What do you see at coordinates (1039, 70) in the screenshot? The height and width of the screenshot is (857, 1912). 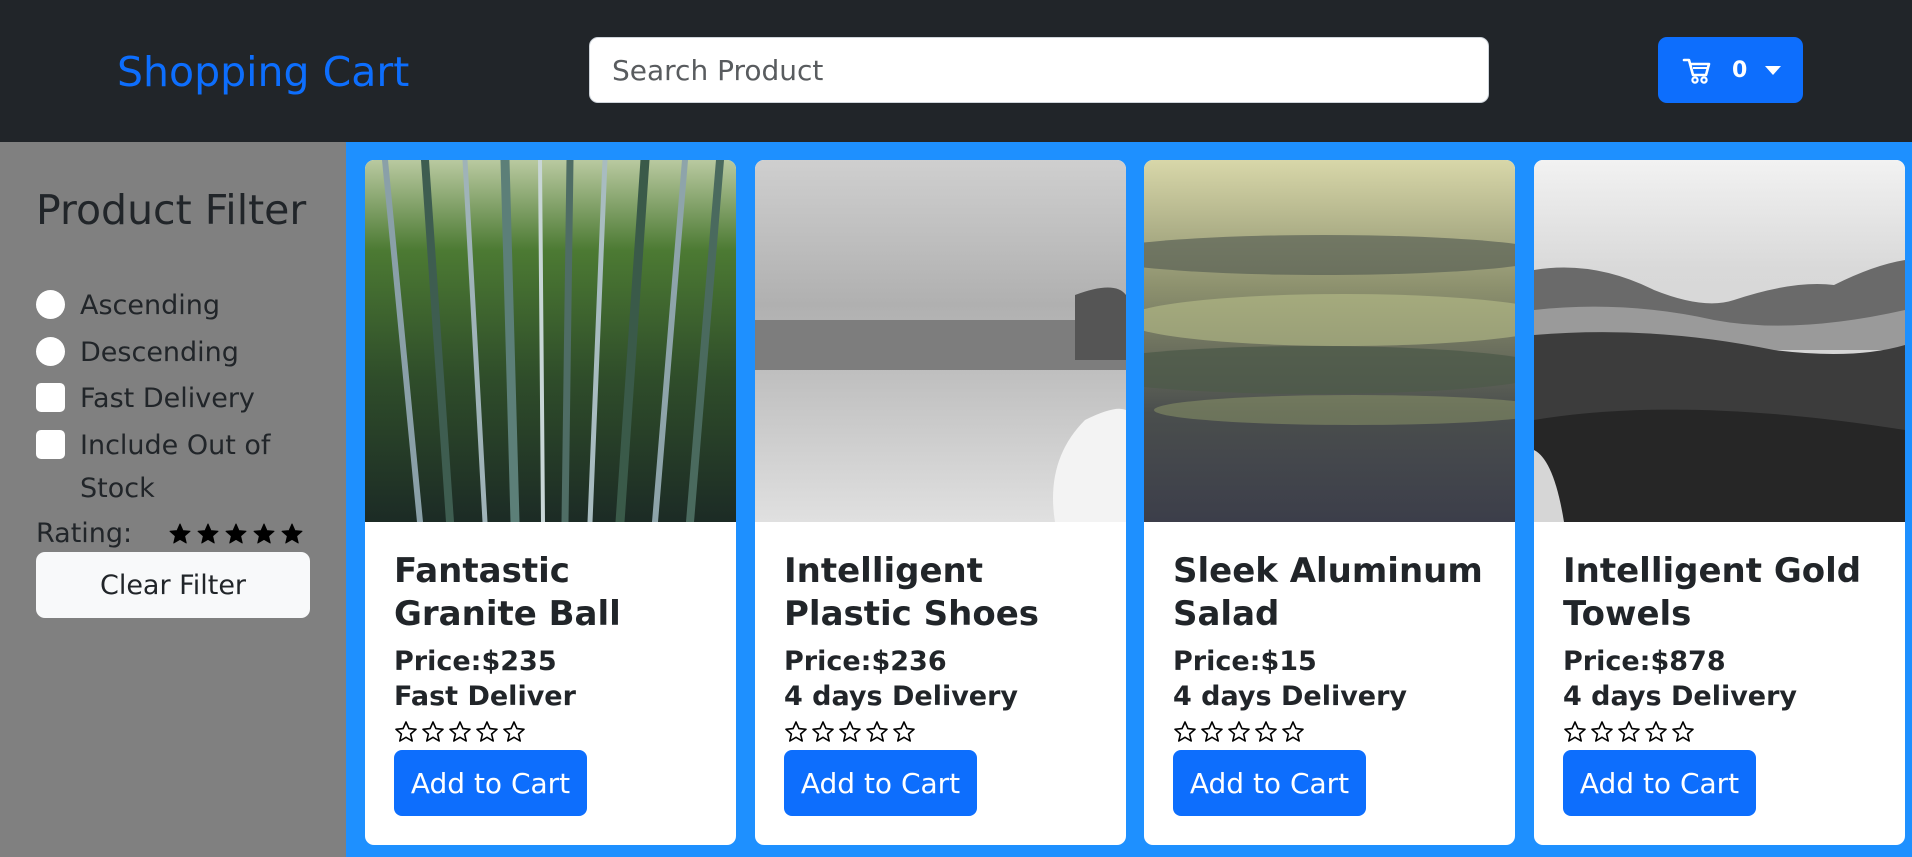 I see `search-input` at bounding box center [1039, 70].